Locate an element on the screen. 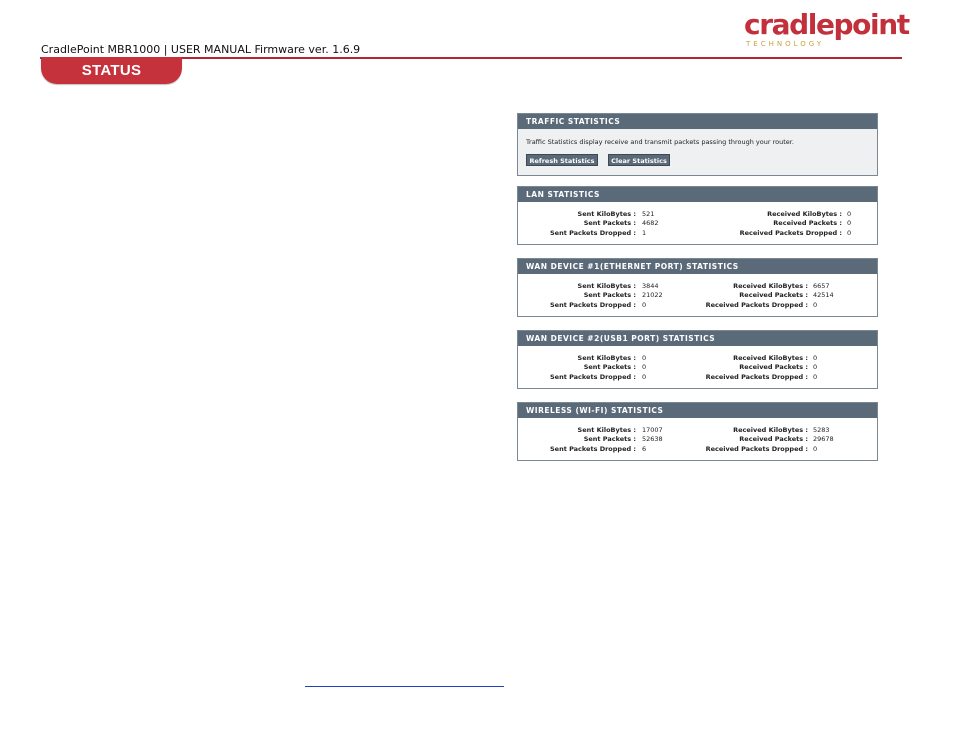 Image resolution: width=954 pixels, height=738 pixels. lan-statistics-title: LAN STATISTICS is located at coordinates (697, 194).